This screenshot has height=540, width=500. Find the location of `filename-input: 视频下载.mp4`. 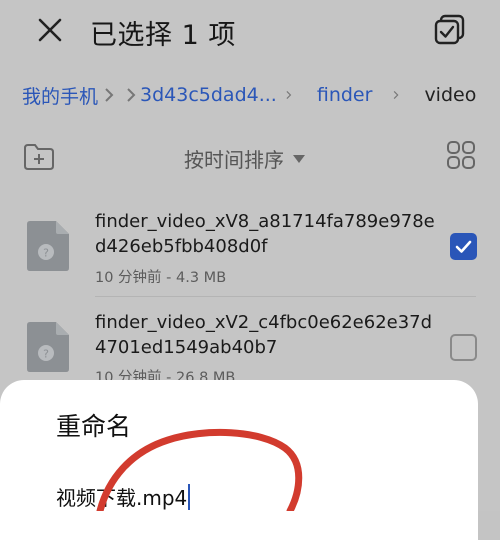

filename-input: 视频下载.mp4 is located at coordinates (123, 496).